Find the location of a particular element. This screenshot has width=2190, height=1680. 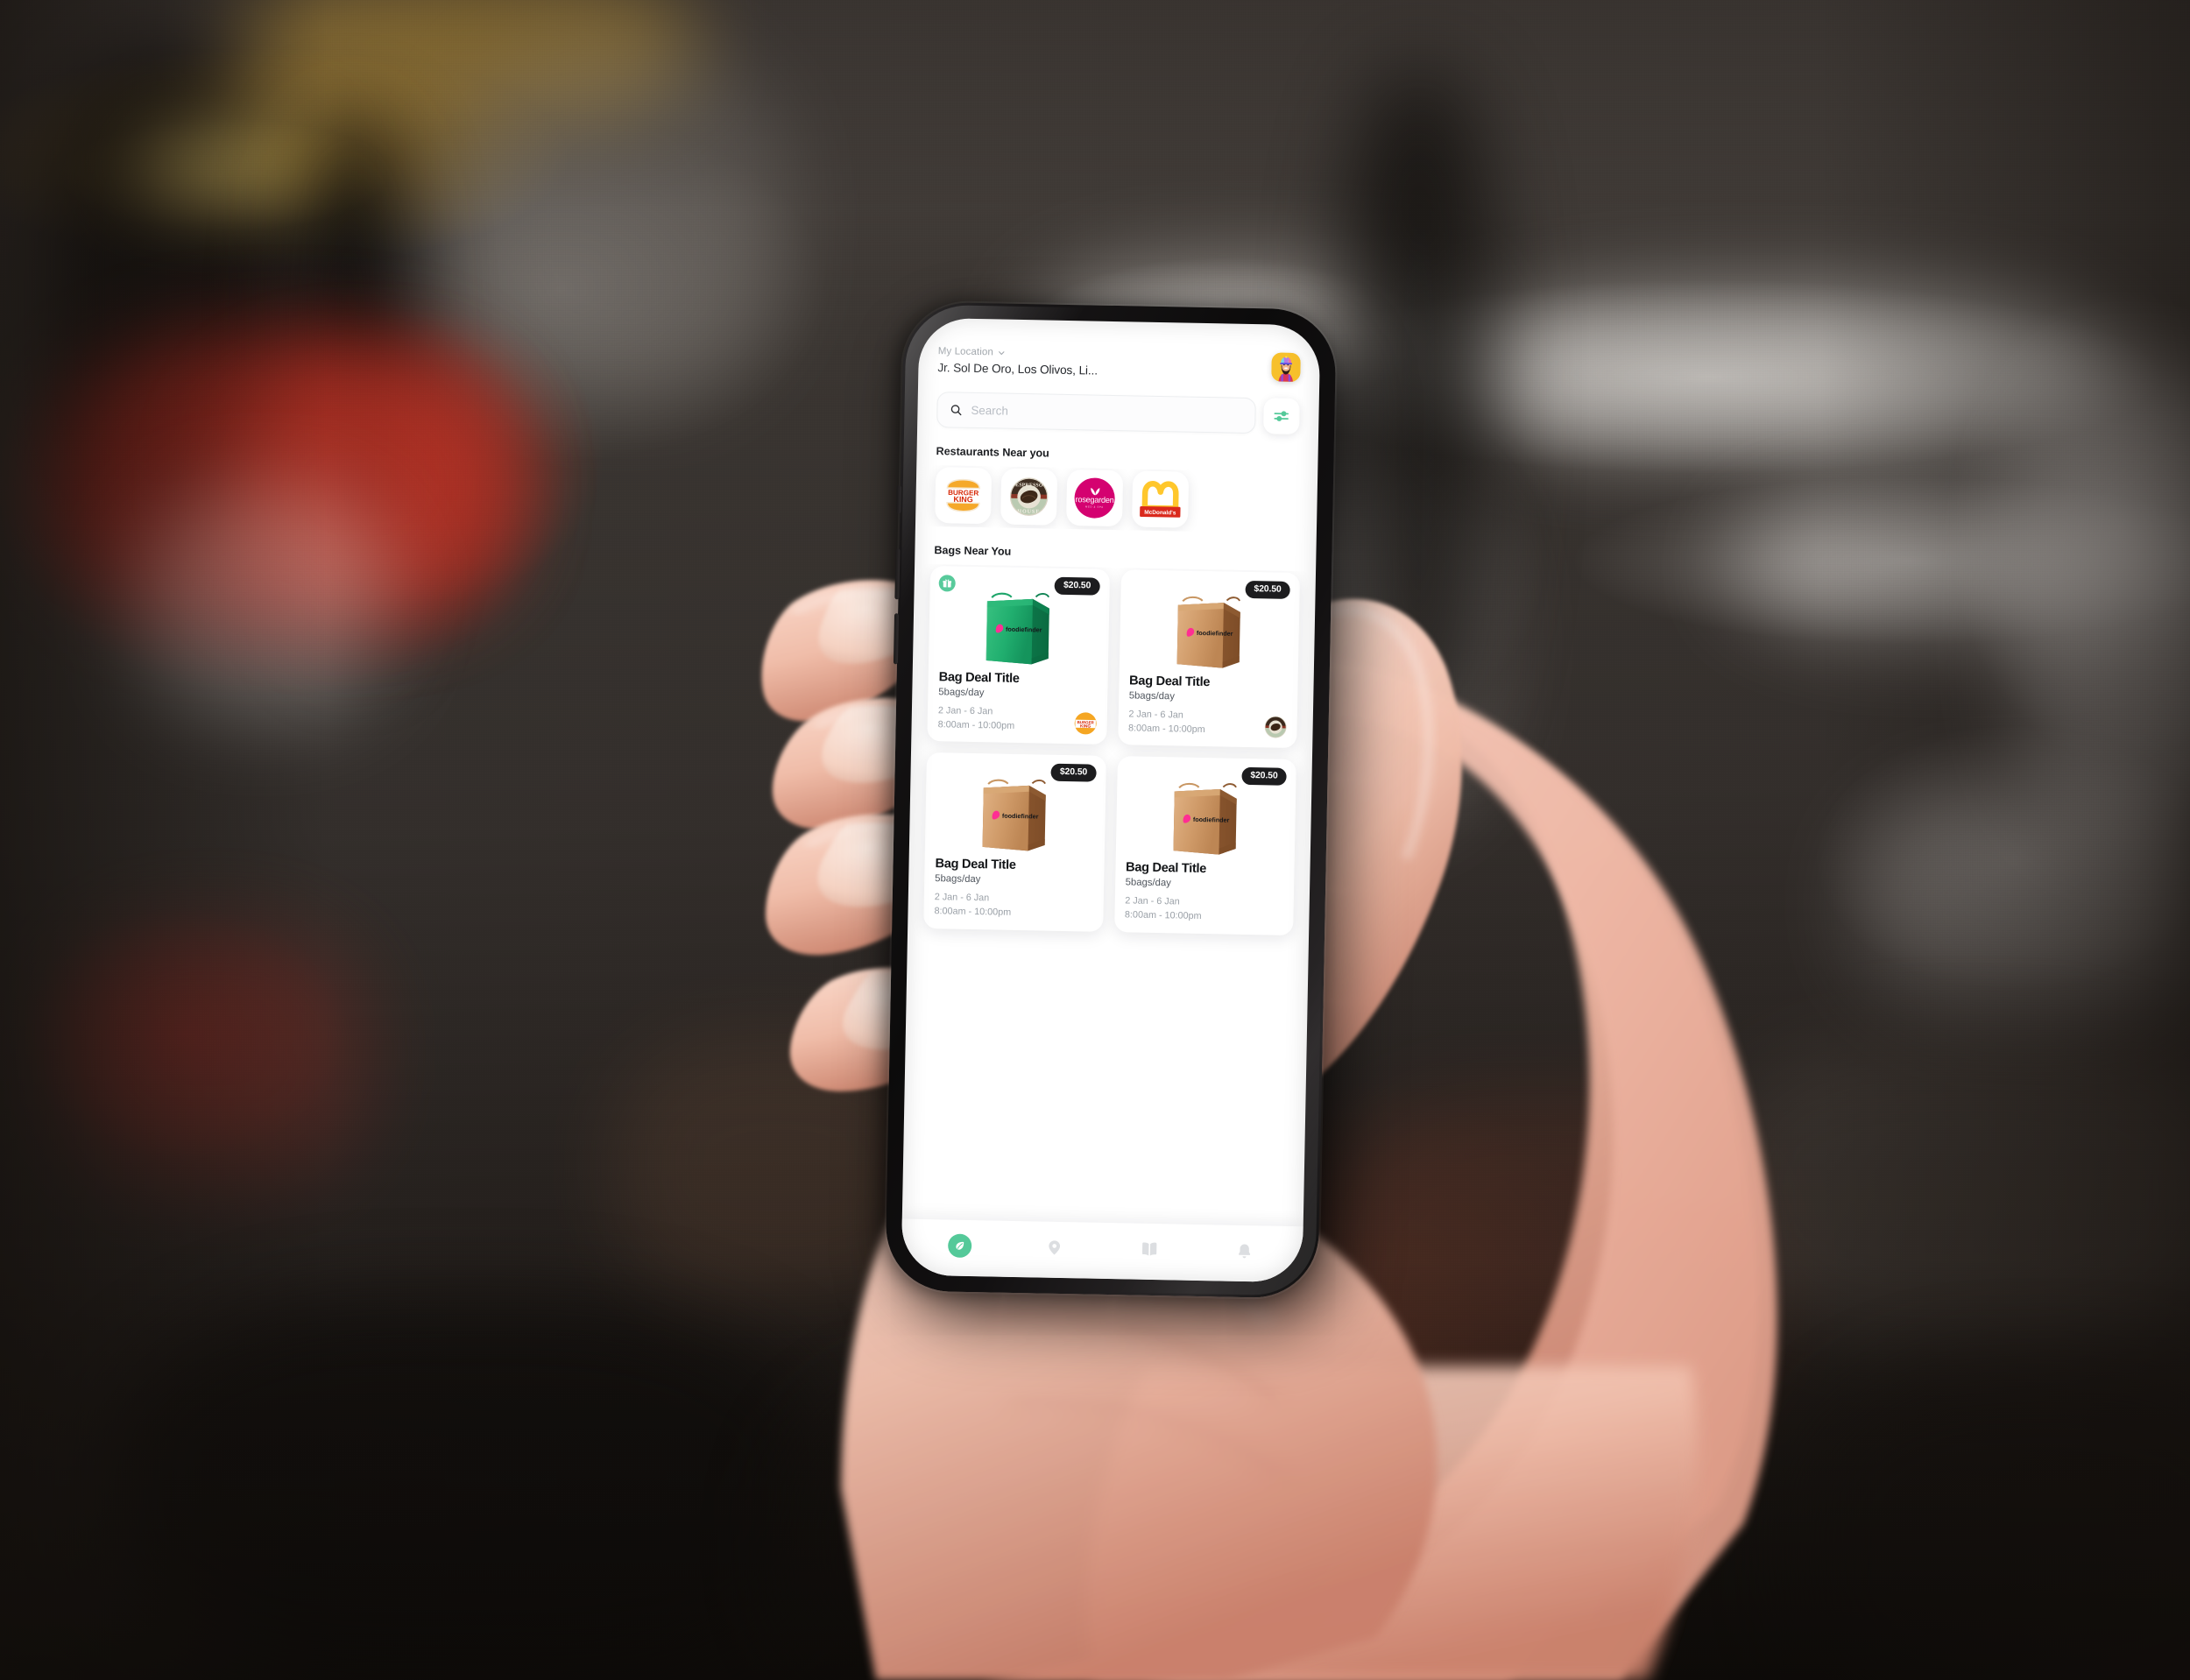

bell-icon is located at coordinates (1245, 1251).